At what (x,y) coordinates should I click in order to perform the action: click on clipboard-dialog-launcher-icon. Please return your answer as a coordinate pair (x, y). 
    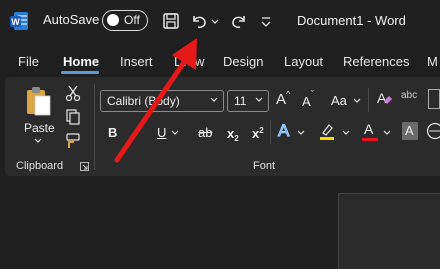
    Looking at the image, I should click on (84, 166).